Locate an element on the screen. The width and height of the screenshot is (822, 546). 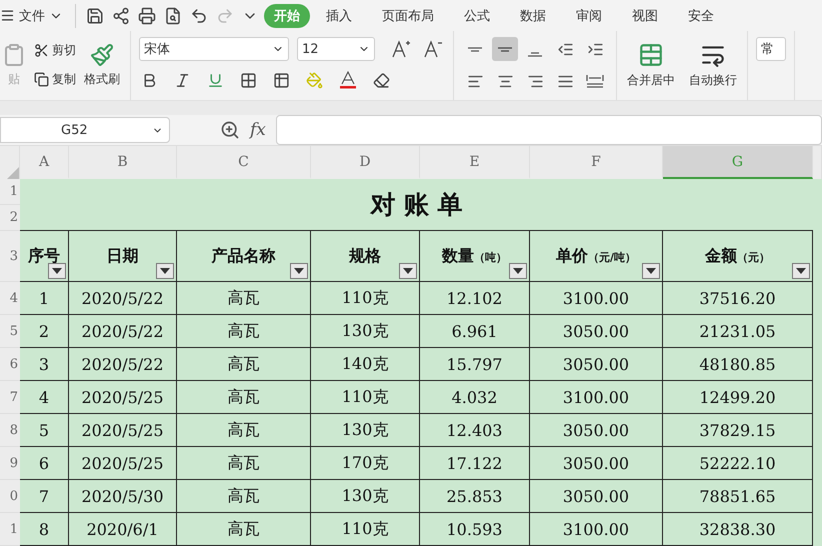
paintbrush-icon is located at coordinates (102, 54).